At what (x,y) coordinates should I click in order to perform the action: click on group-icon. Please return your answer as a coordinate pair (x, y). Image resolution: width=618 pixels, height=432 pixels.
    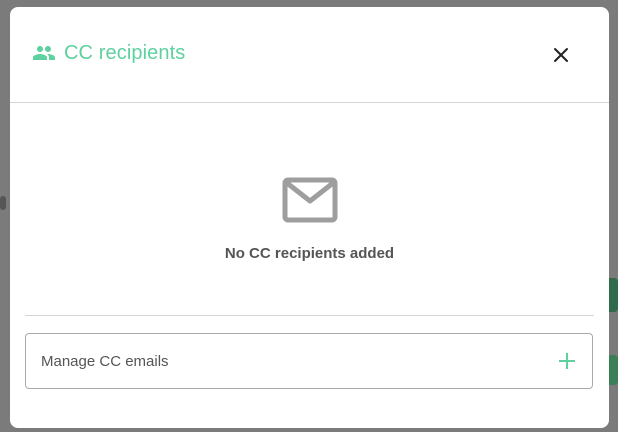
    Looking at the image, I should click on (44, 53).